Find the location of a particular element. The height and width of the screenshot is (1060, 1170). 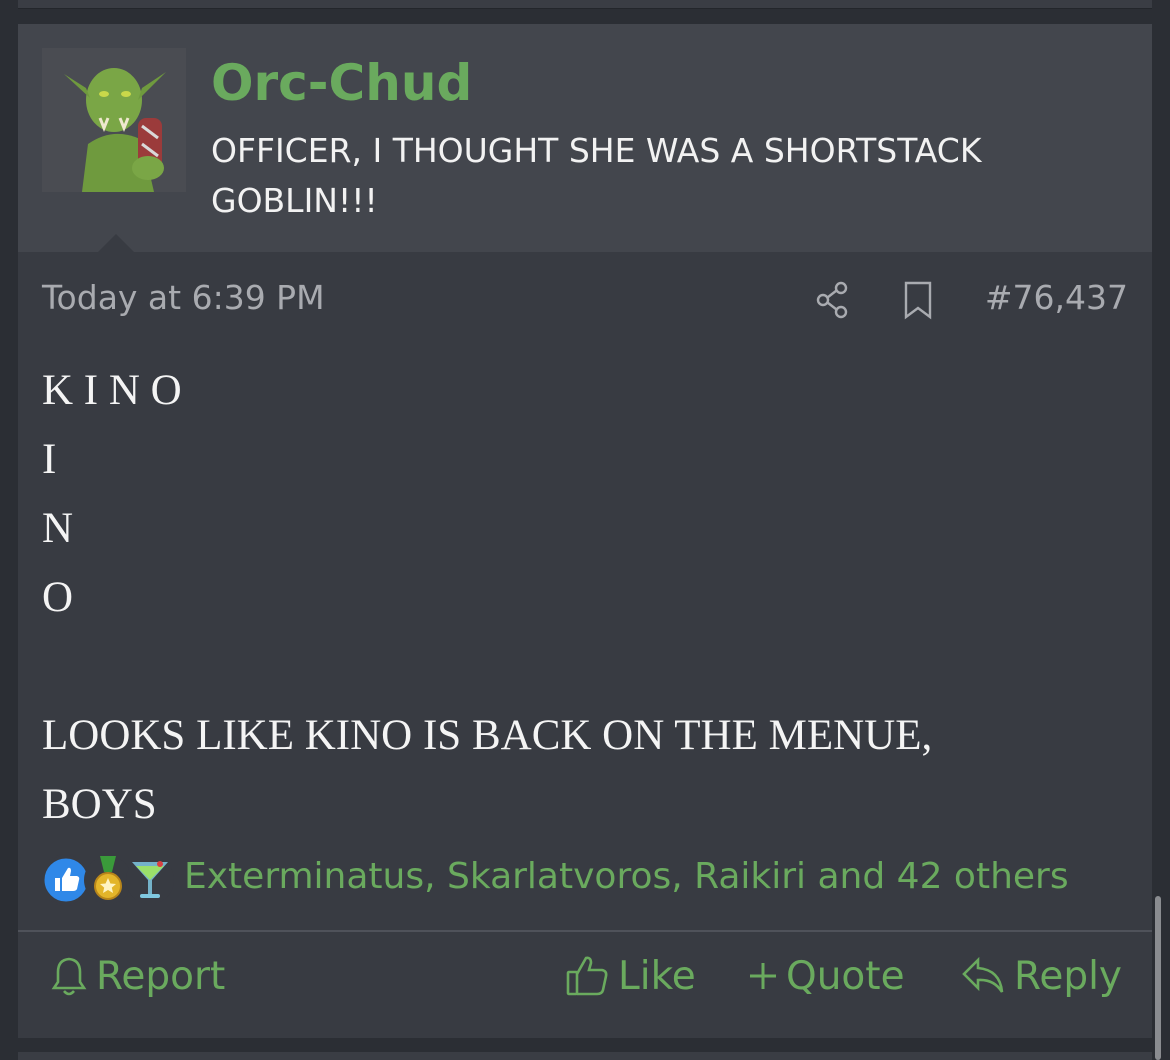

cocktail-icon is located at coordinates (150, 880).